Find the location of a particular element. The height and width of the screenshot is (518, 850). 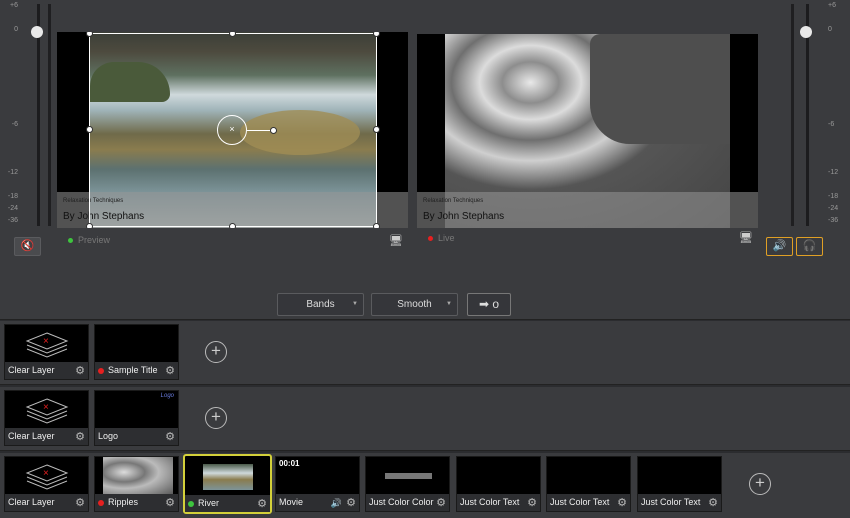

tile-label: Sample Title is located at coordinates (133, 370).